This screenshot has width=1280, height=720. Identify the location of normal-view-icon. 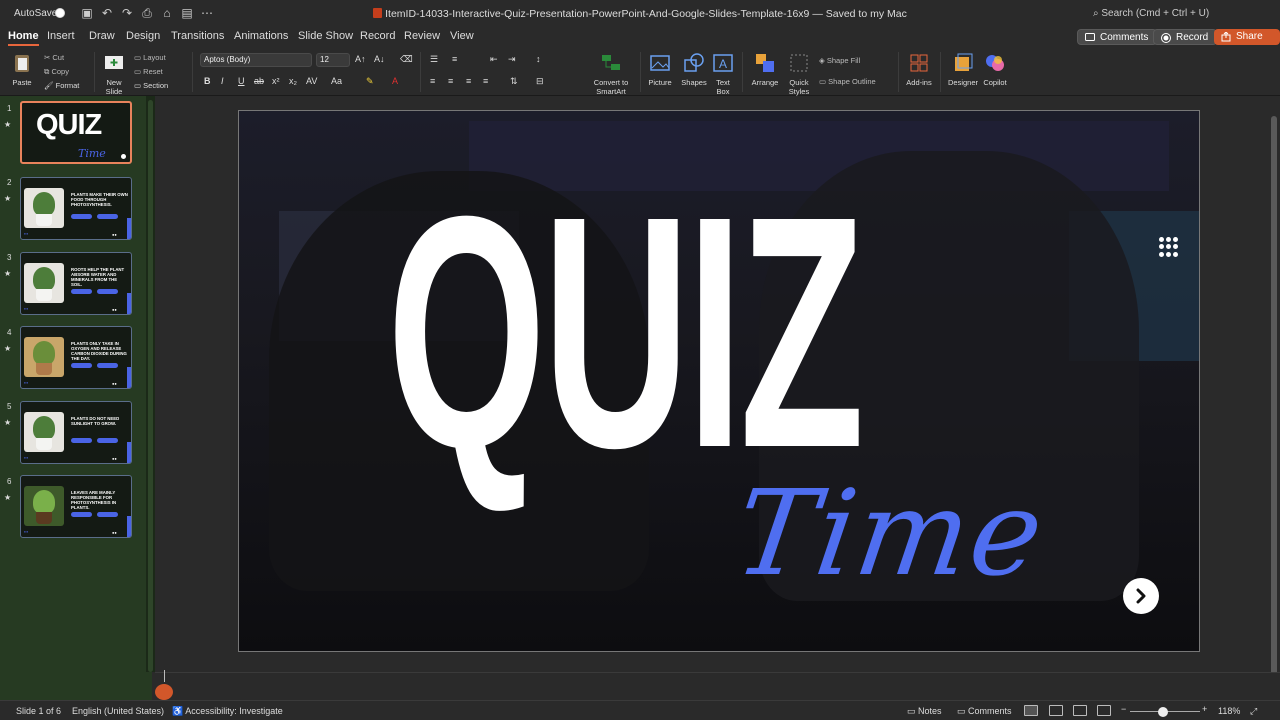
(1031, 710).